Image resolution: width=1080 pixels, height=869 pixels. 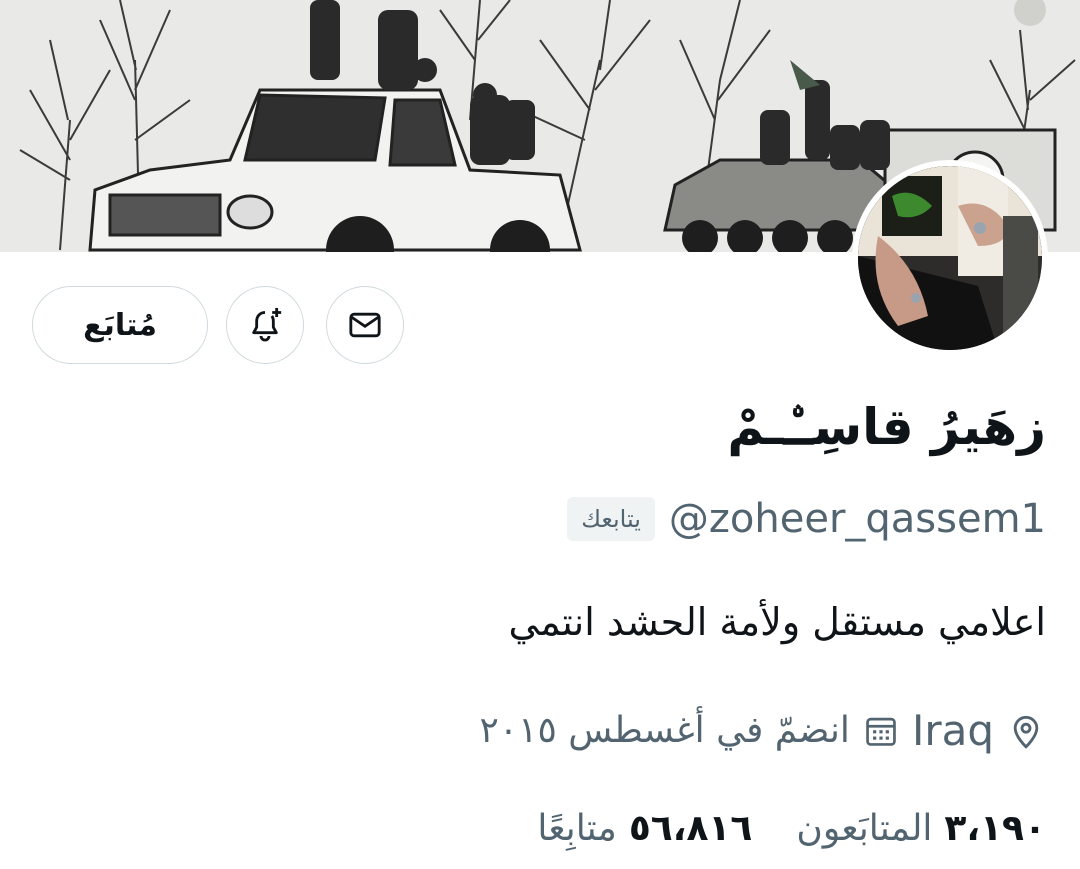 I want to click on profile-avatar, so click(x=950, y=258).